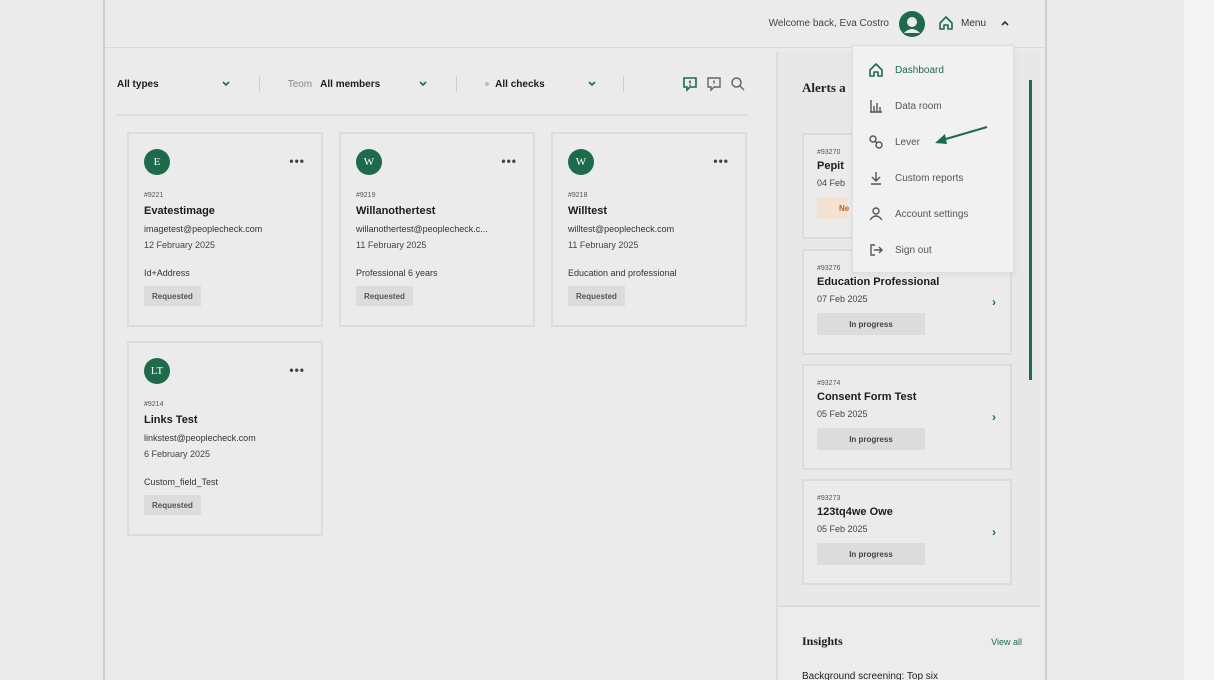  What do you see at coordinates (932, 214) in the screenshot?
I see `menu-item-label: Account settings` at bounding box center [932, 214].